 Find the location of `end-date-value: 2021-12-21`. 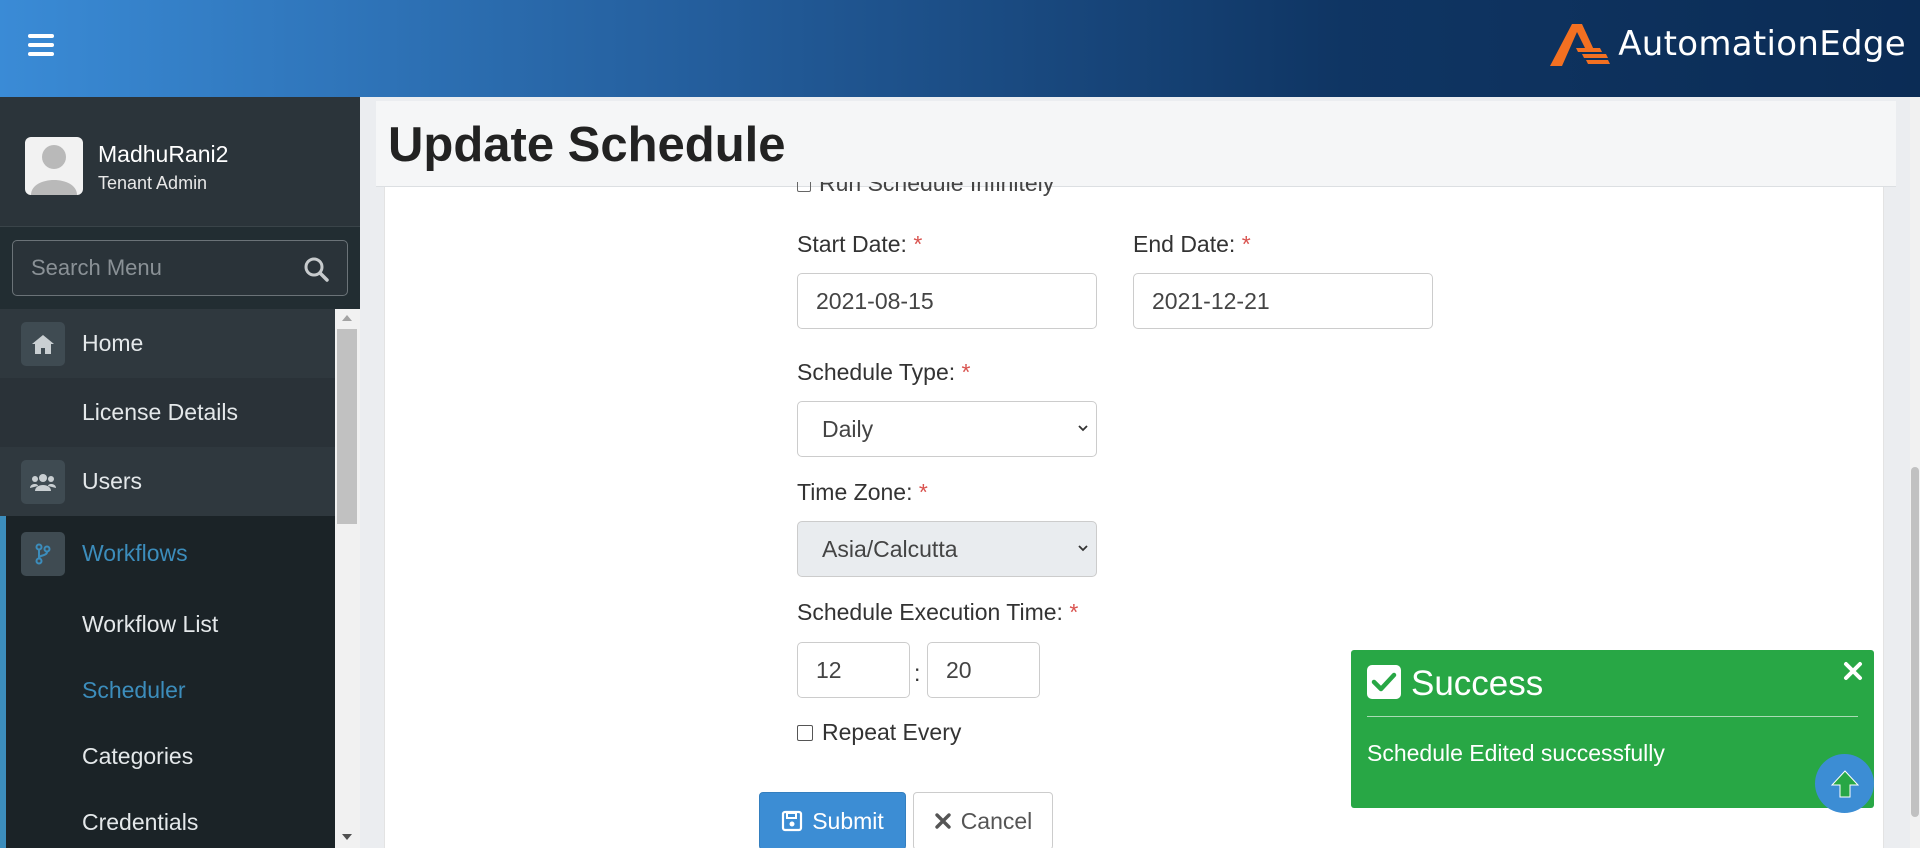

end-date-value: 2021-12-21 is located at coordinates (1211, 300).